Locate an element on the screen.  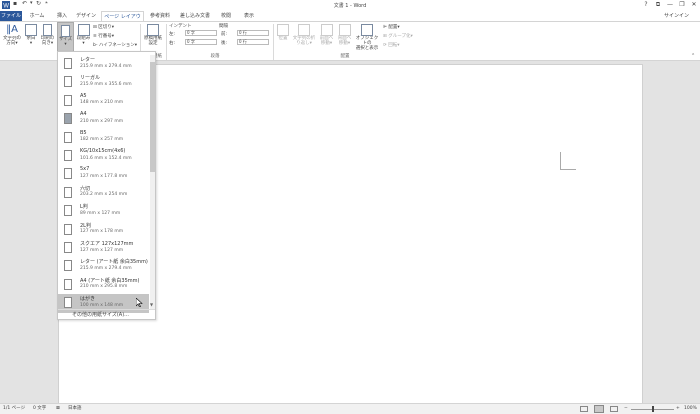
size-button: サイズ ▾ is located at coordinates (65, 37).